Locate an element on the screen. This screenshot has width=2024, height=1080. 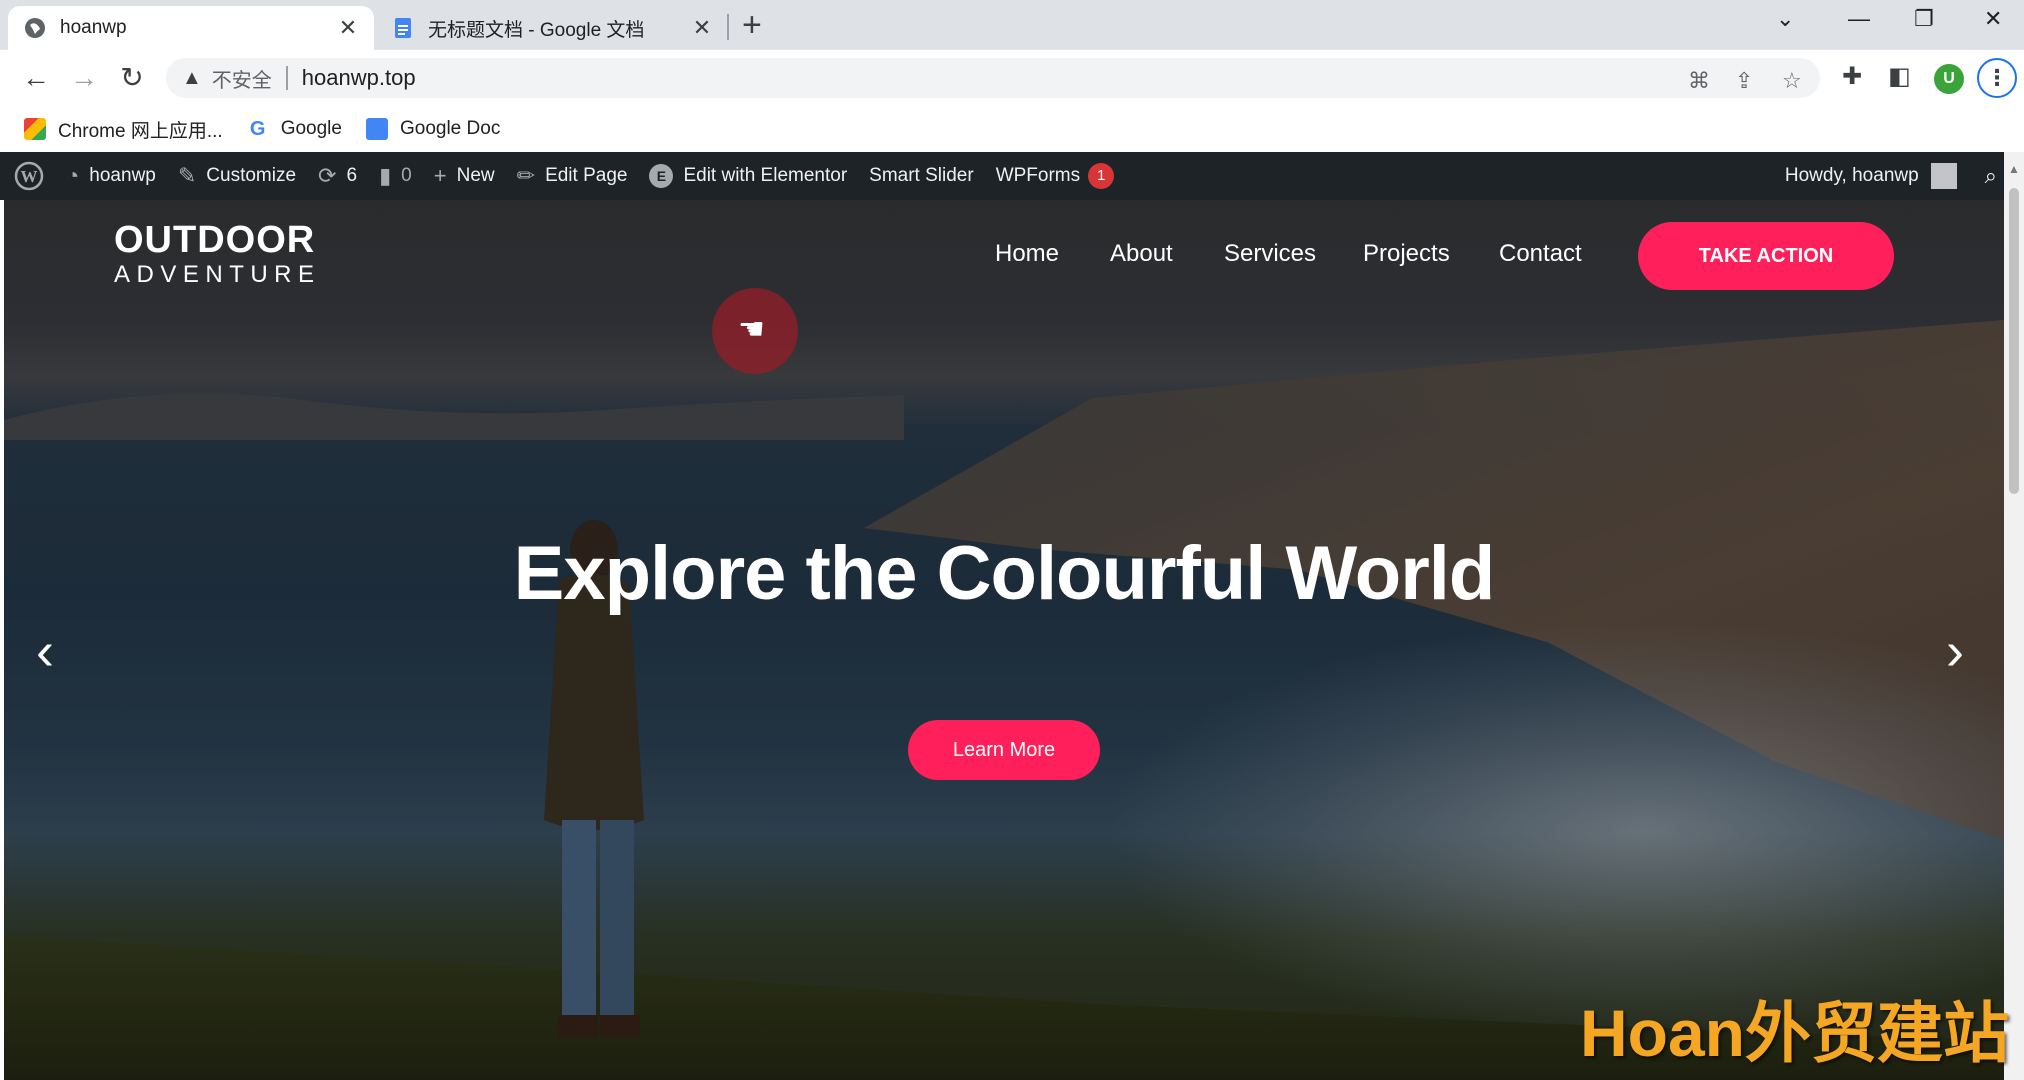
address-bar: ▲ 不安全 hoanwp.top is located at coordinates (993, 78).